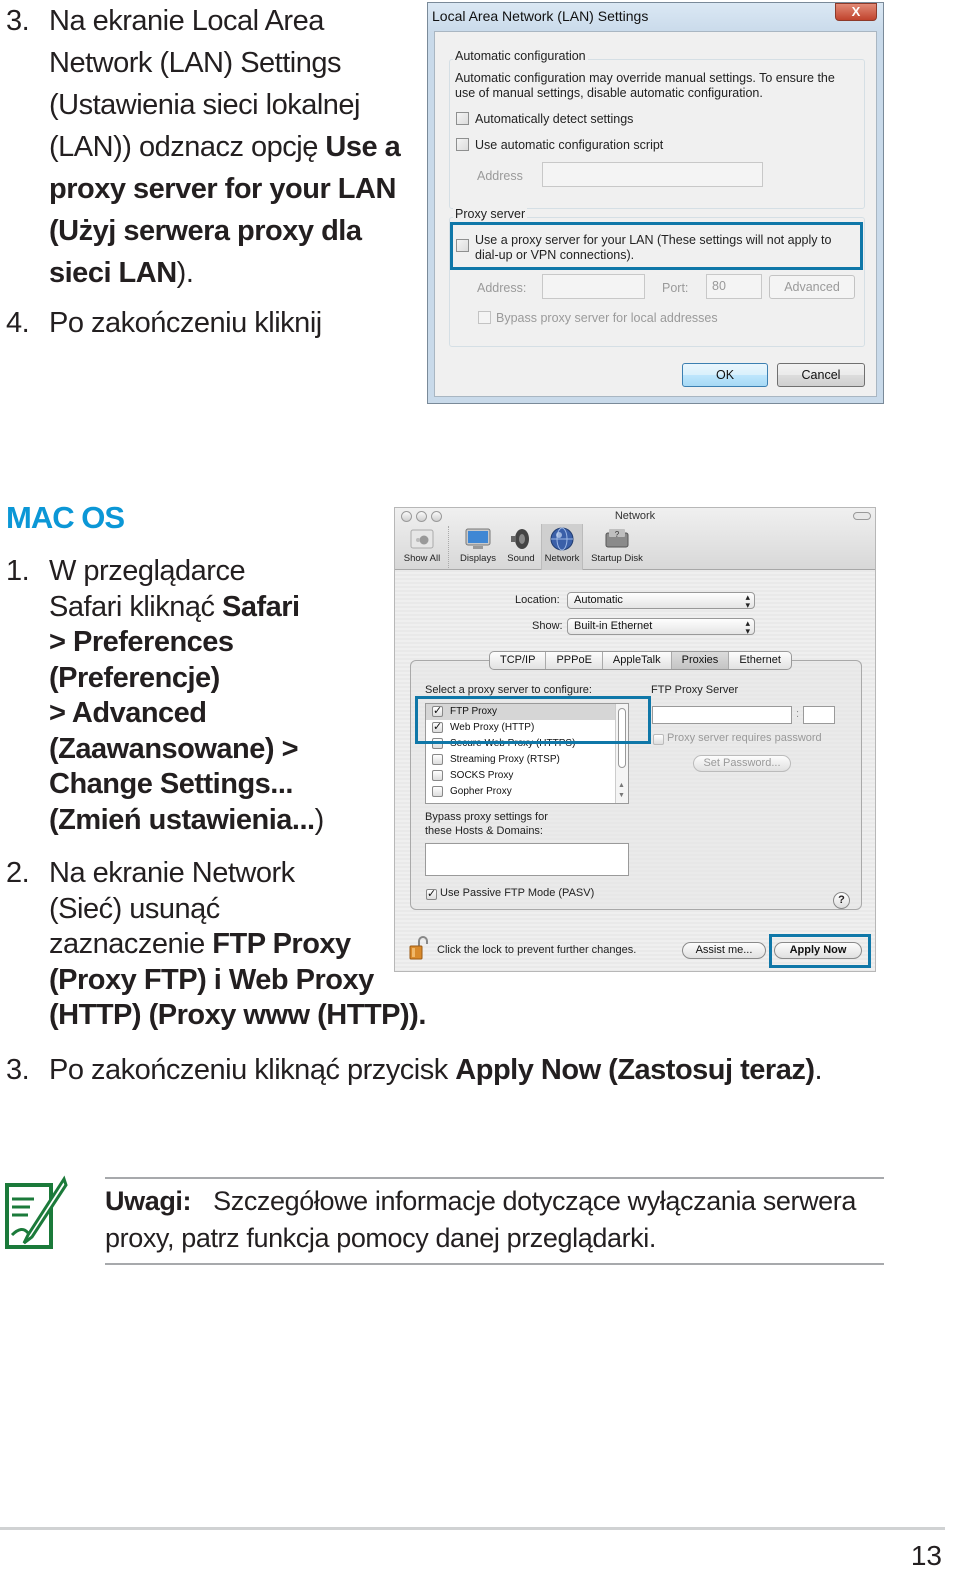 The width and height of the screenshot is (960, 1586). I want to click on proxy-server-input, so click(722, 715).